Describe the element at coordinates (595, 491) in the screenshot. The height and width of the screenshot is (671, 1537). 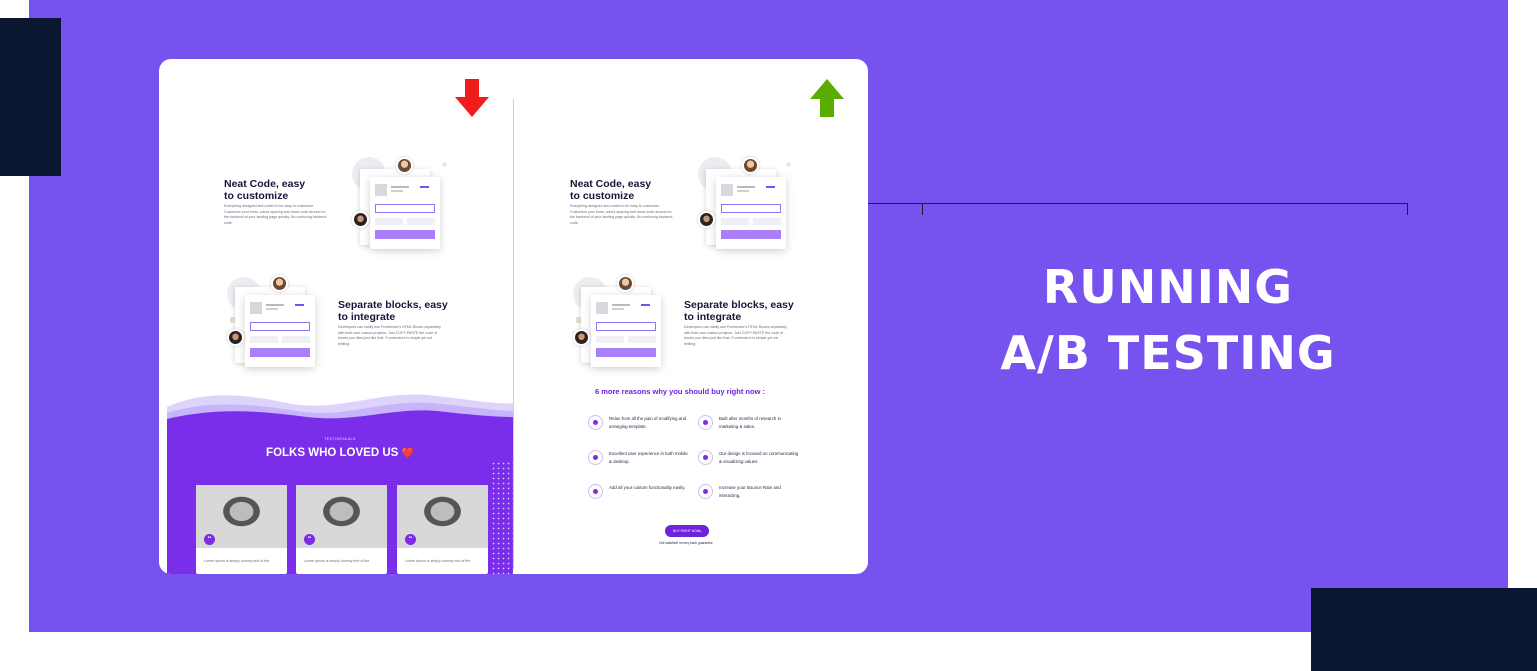
I see `tools-icon` at that location.